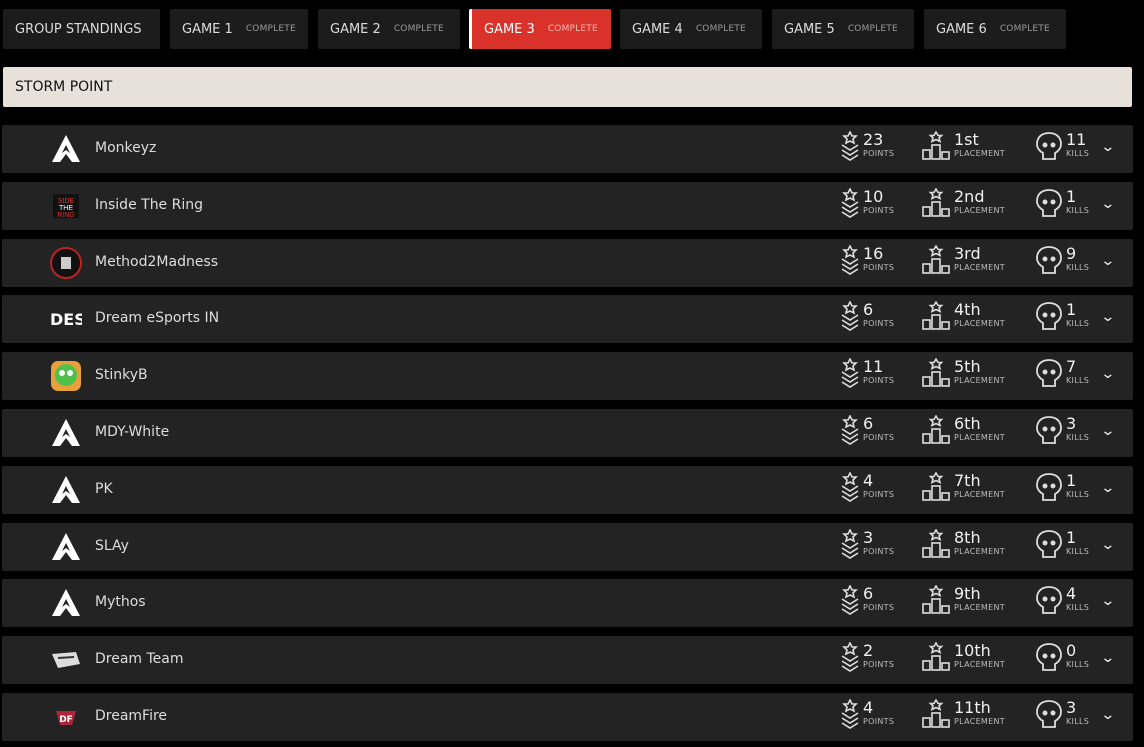 Image resolution: width=1144 pixels, height=747 pixels. Describe the element at coordinates (567, 603) in the screenshot. I see `team-row: Mythos 6 POINTS 9th PLACEMENT 4 KILLS ⌄` at that location.